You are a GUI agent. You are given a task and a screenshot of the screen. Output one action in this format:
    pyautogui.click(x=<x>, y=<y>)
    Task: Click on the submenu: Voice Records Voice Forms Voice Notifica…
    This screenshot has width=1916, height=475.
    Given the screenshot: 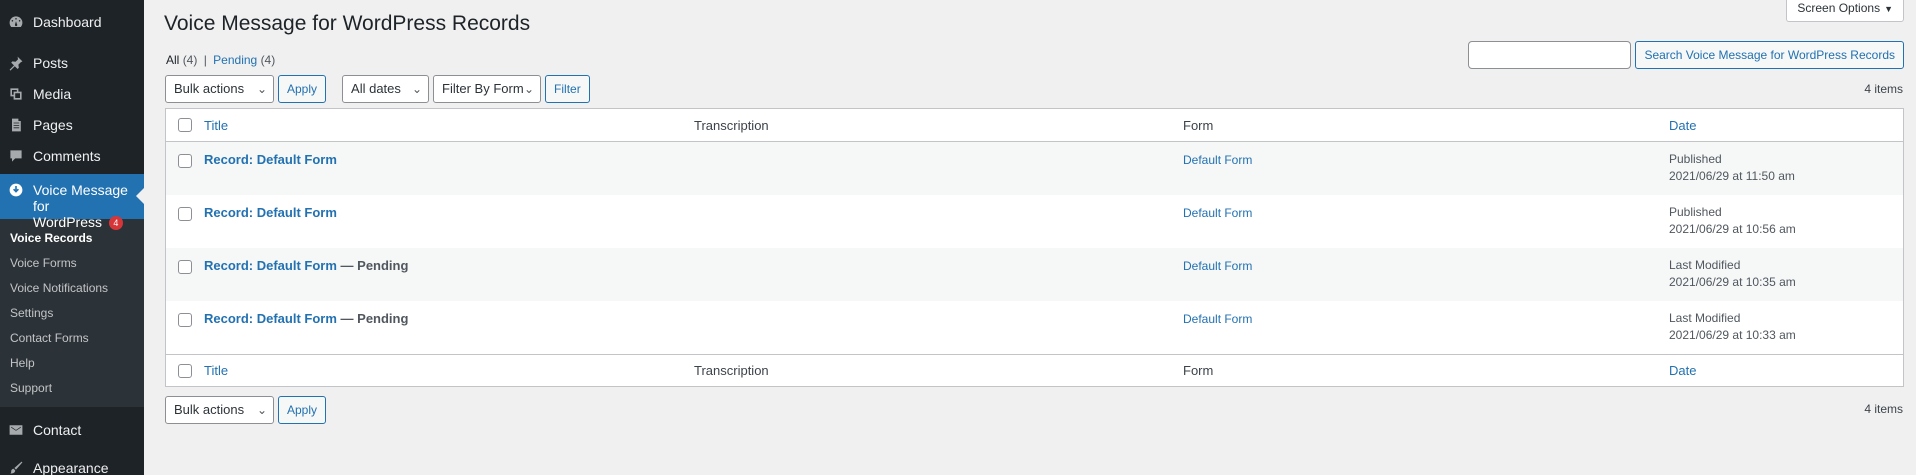 What is the action you would take?
    pyautogui.click(x=72, y=313)
    